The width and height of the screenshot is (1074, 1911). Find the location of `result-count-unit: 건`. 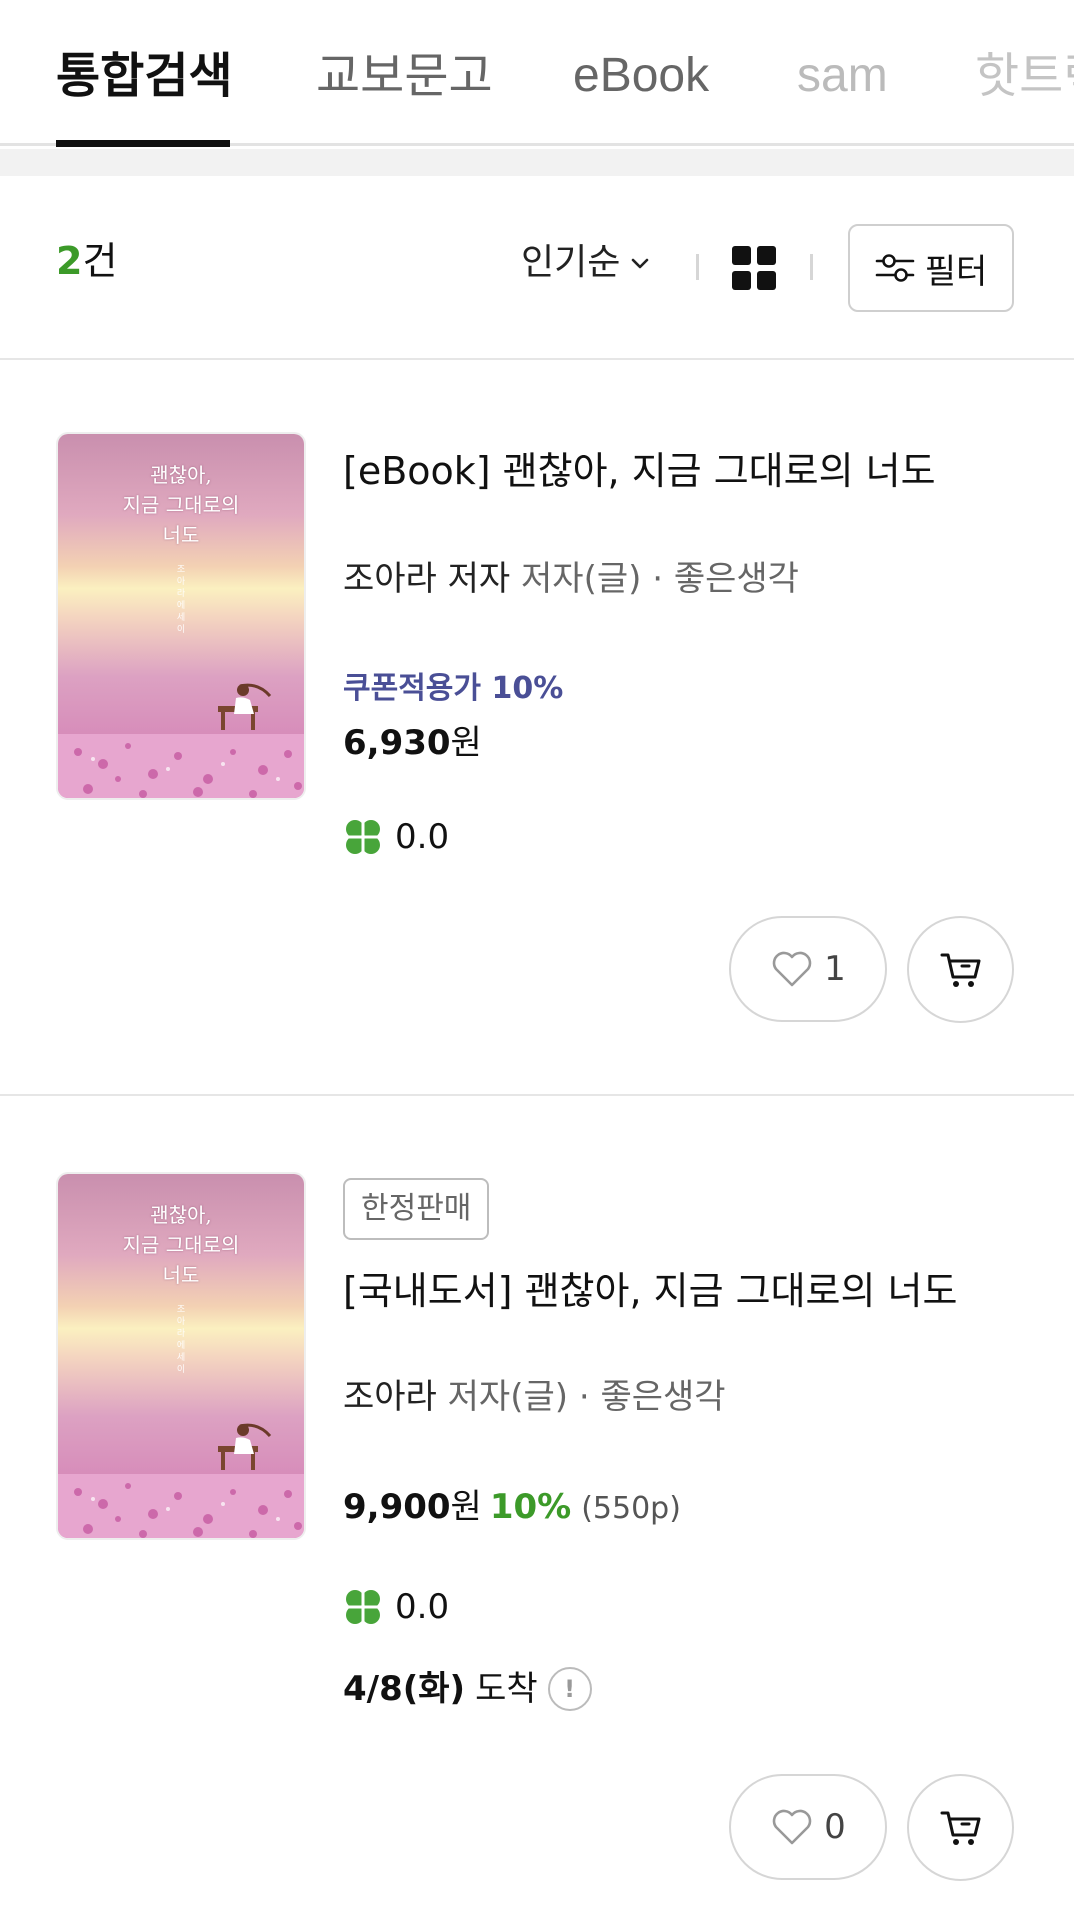

result-count-unit: 건 is located at coordinates (100, 261).